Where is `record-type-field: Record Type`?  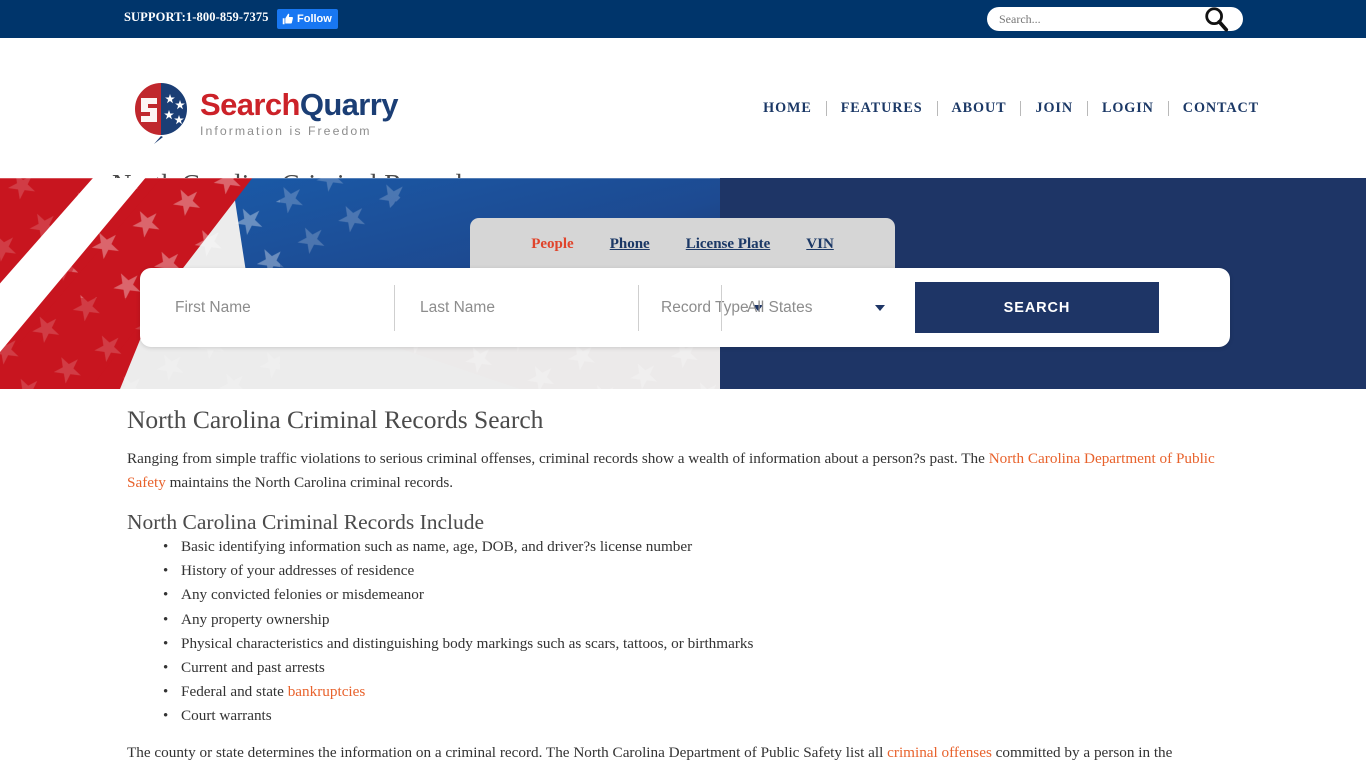 record-type-field: Record Type is located at coordinates (700, 308).